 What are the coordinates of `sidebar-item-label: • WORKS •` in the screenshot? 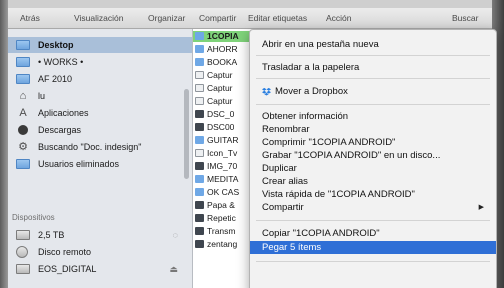 It's located at (61, 62).